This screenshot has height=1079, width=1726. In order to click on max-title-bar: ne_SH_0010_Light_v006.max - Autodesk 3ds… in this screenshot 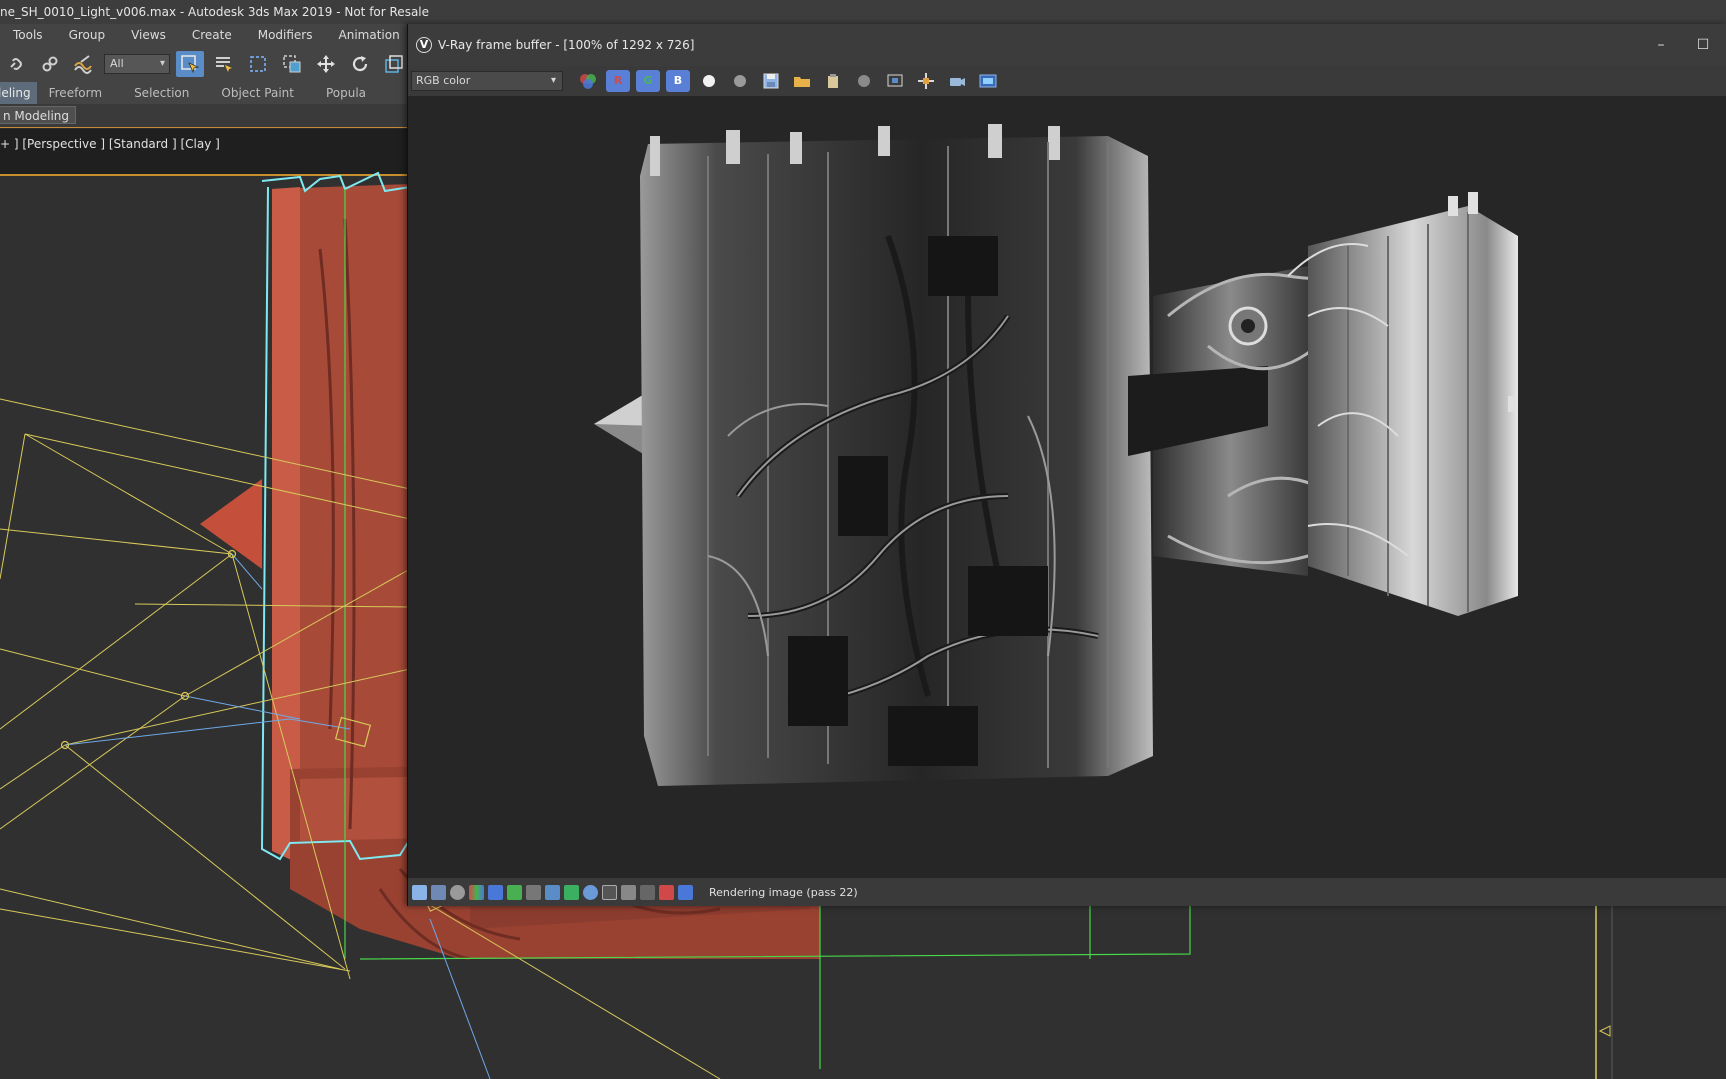, I will do `click(863, 12)`.